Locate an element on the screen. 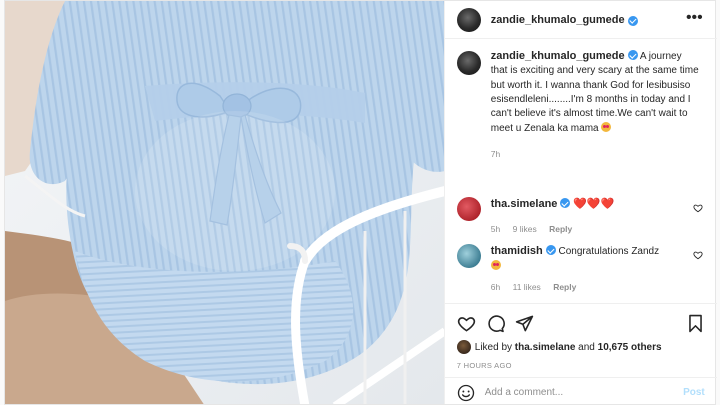  liked-by-user: tha.simelane is located at coordinates (545, 347).